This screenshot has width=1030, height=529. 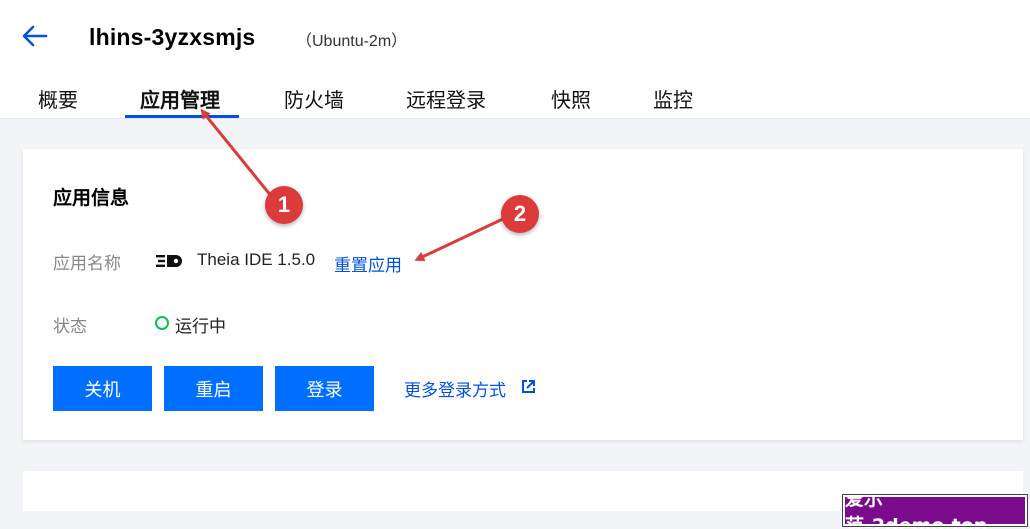 What do you see at coordinates (455, 388) in the screenshot?
I see `more-login-methods-link: 更多登录方式` at bounding box center [455, 388].